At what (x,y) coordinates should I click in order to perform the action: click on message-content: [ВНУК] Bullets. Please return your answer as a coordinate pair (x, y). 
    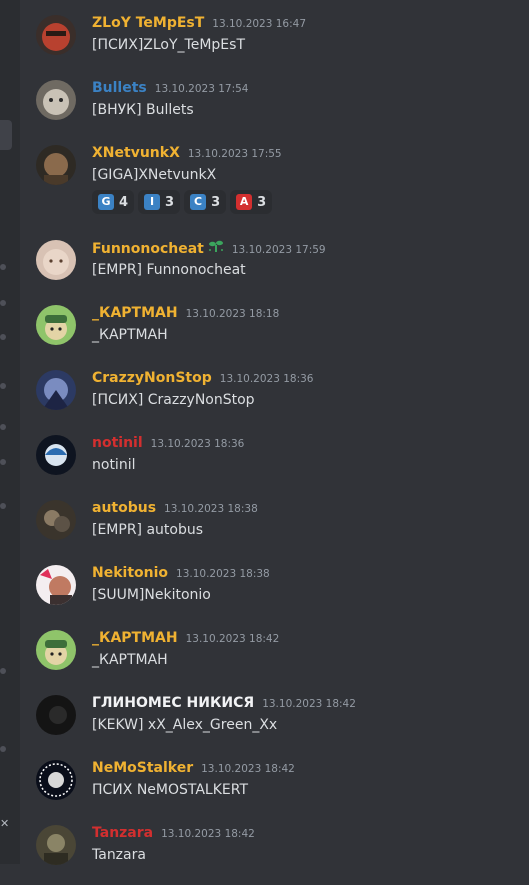
    Looking at the image, I should click on (143, 110).